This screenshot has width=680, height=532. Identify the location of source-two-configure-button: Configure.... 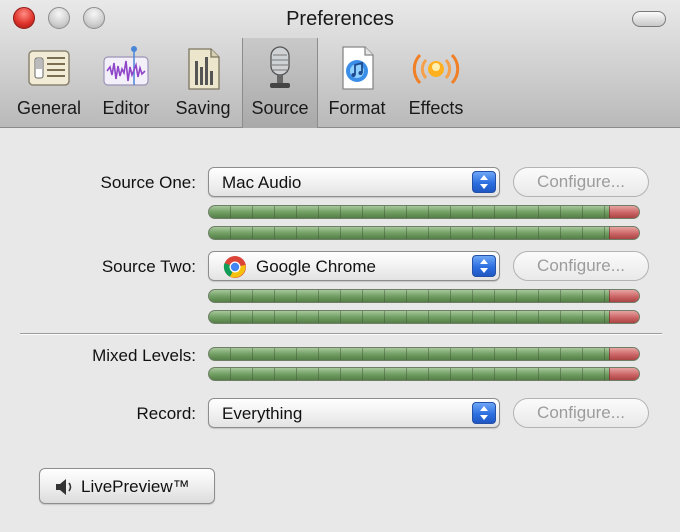
(581, 266).